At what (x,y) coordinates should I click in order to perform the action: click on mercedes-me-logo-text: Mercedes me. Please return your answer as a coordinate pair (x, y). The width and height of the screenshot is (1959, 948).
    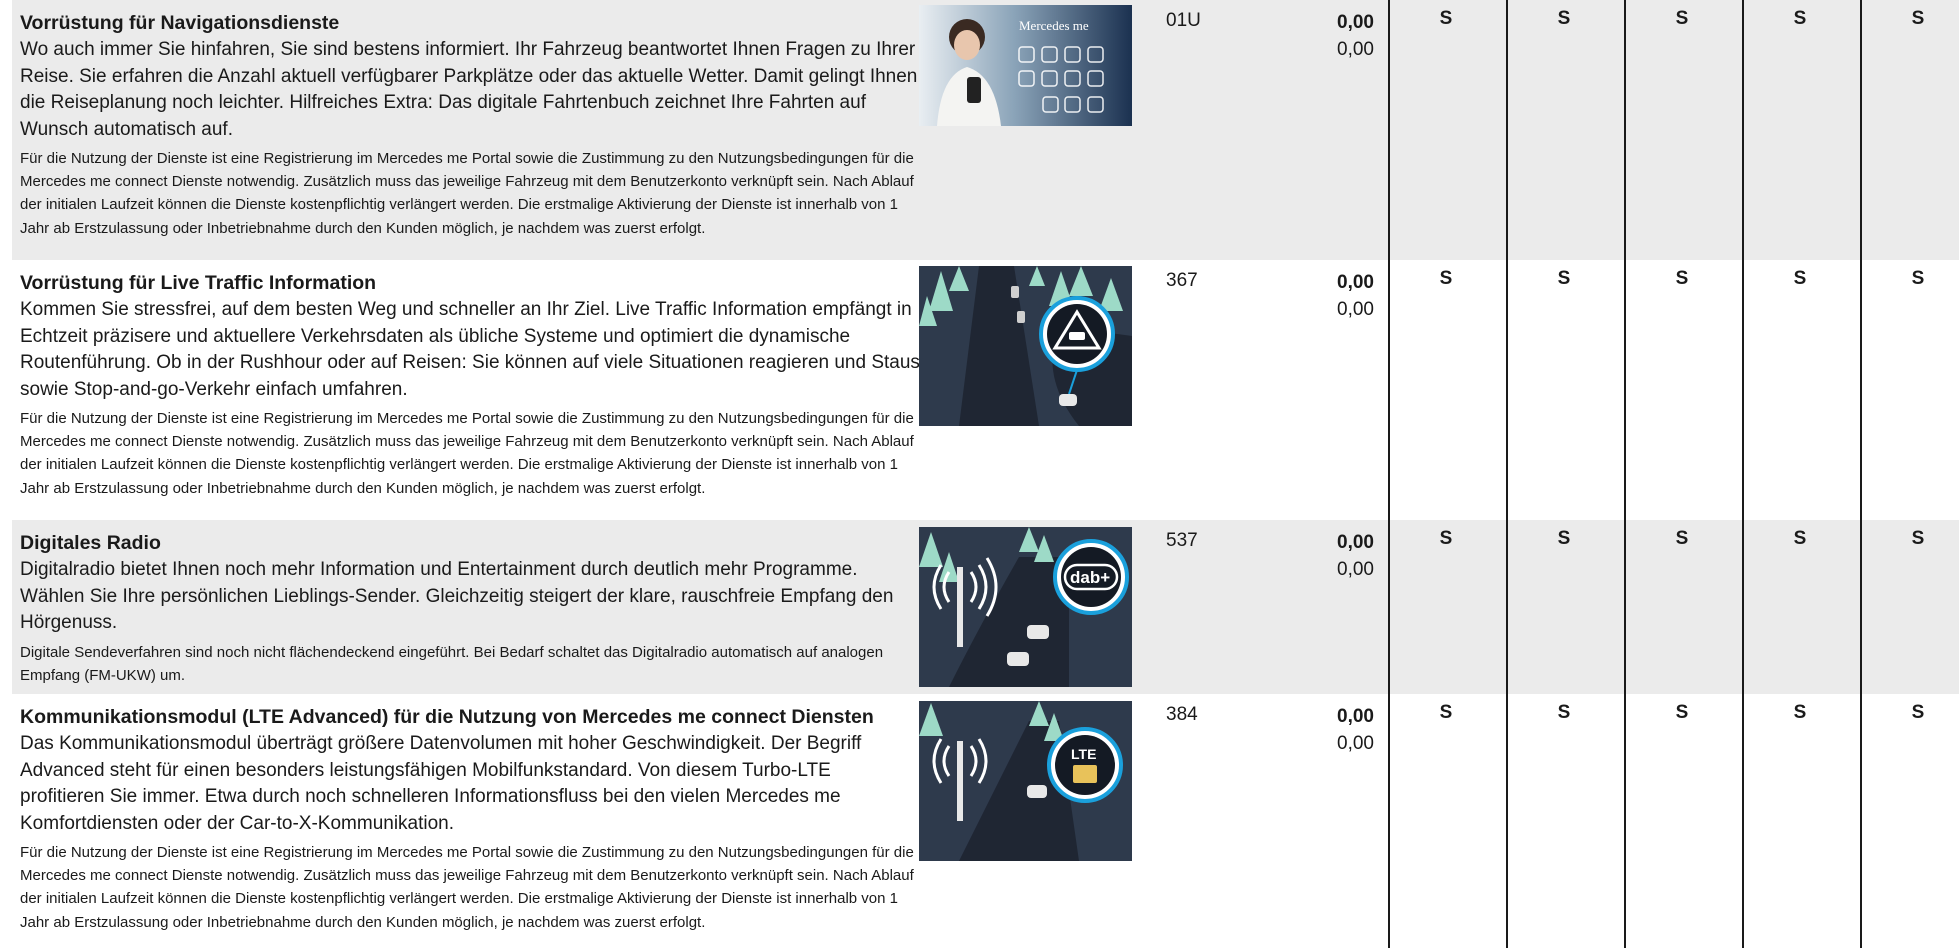
    Looking at the image, I should click on (1054, 25).